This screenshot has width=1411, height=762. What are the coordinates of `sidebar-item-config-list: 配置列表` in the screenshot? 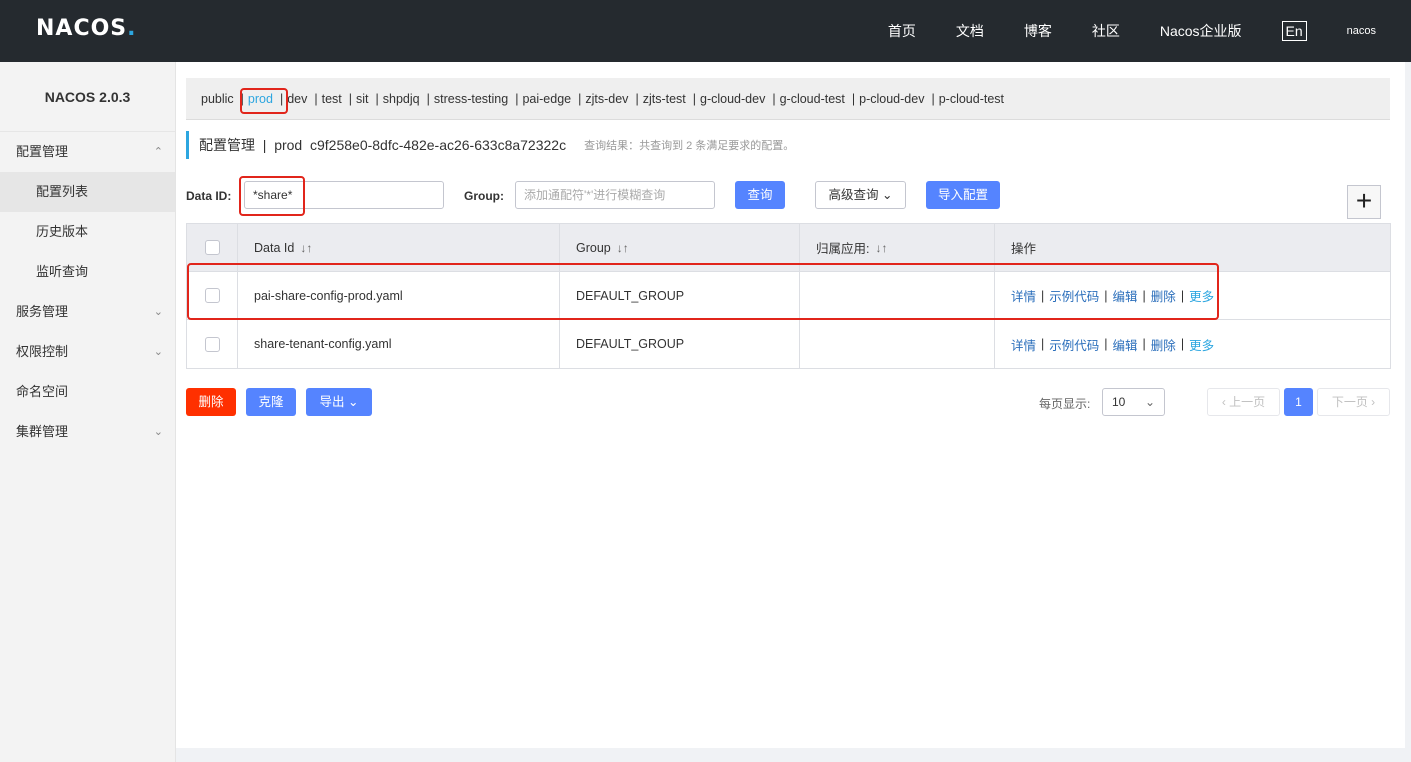 It's located at (87, 192).